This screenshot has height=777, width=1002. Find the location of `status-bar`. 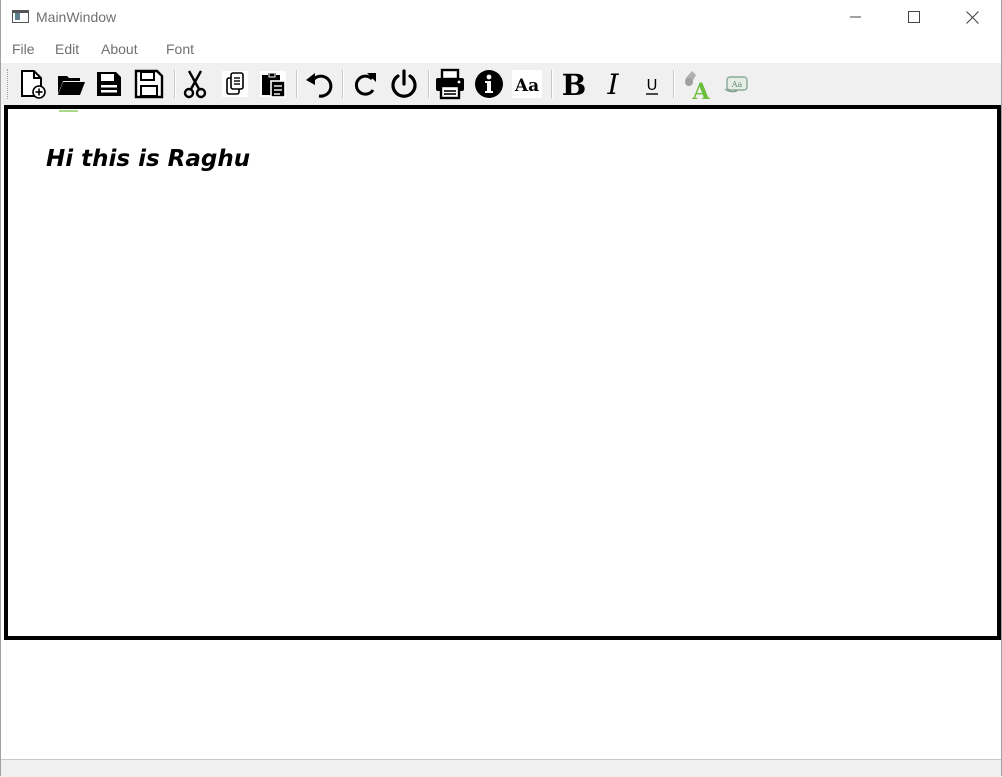

status-bar is located at coordinates (501, 768).